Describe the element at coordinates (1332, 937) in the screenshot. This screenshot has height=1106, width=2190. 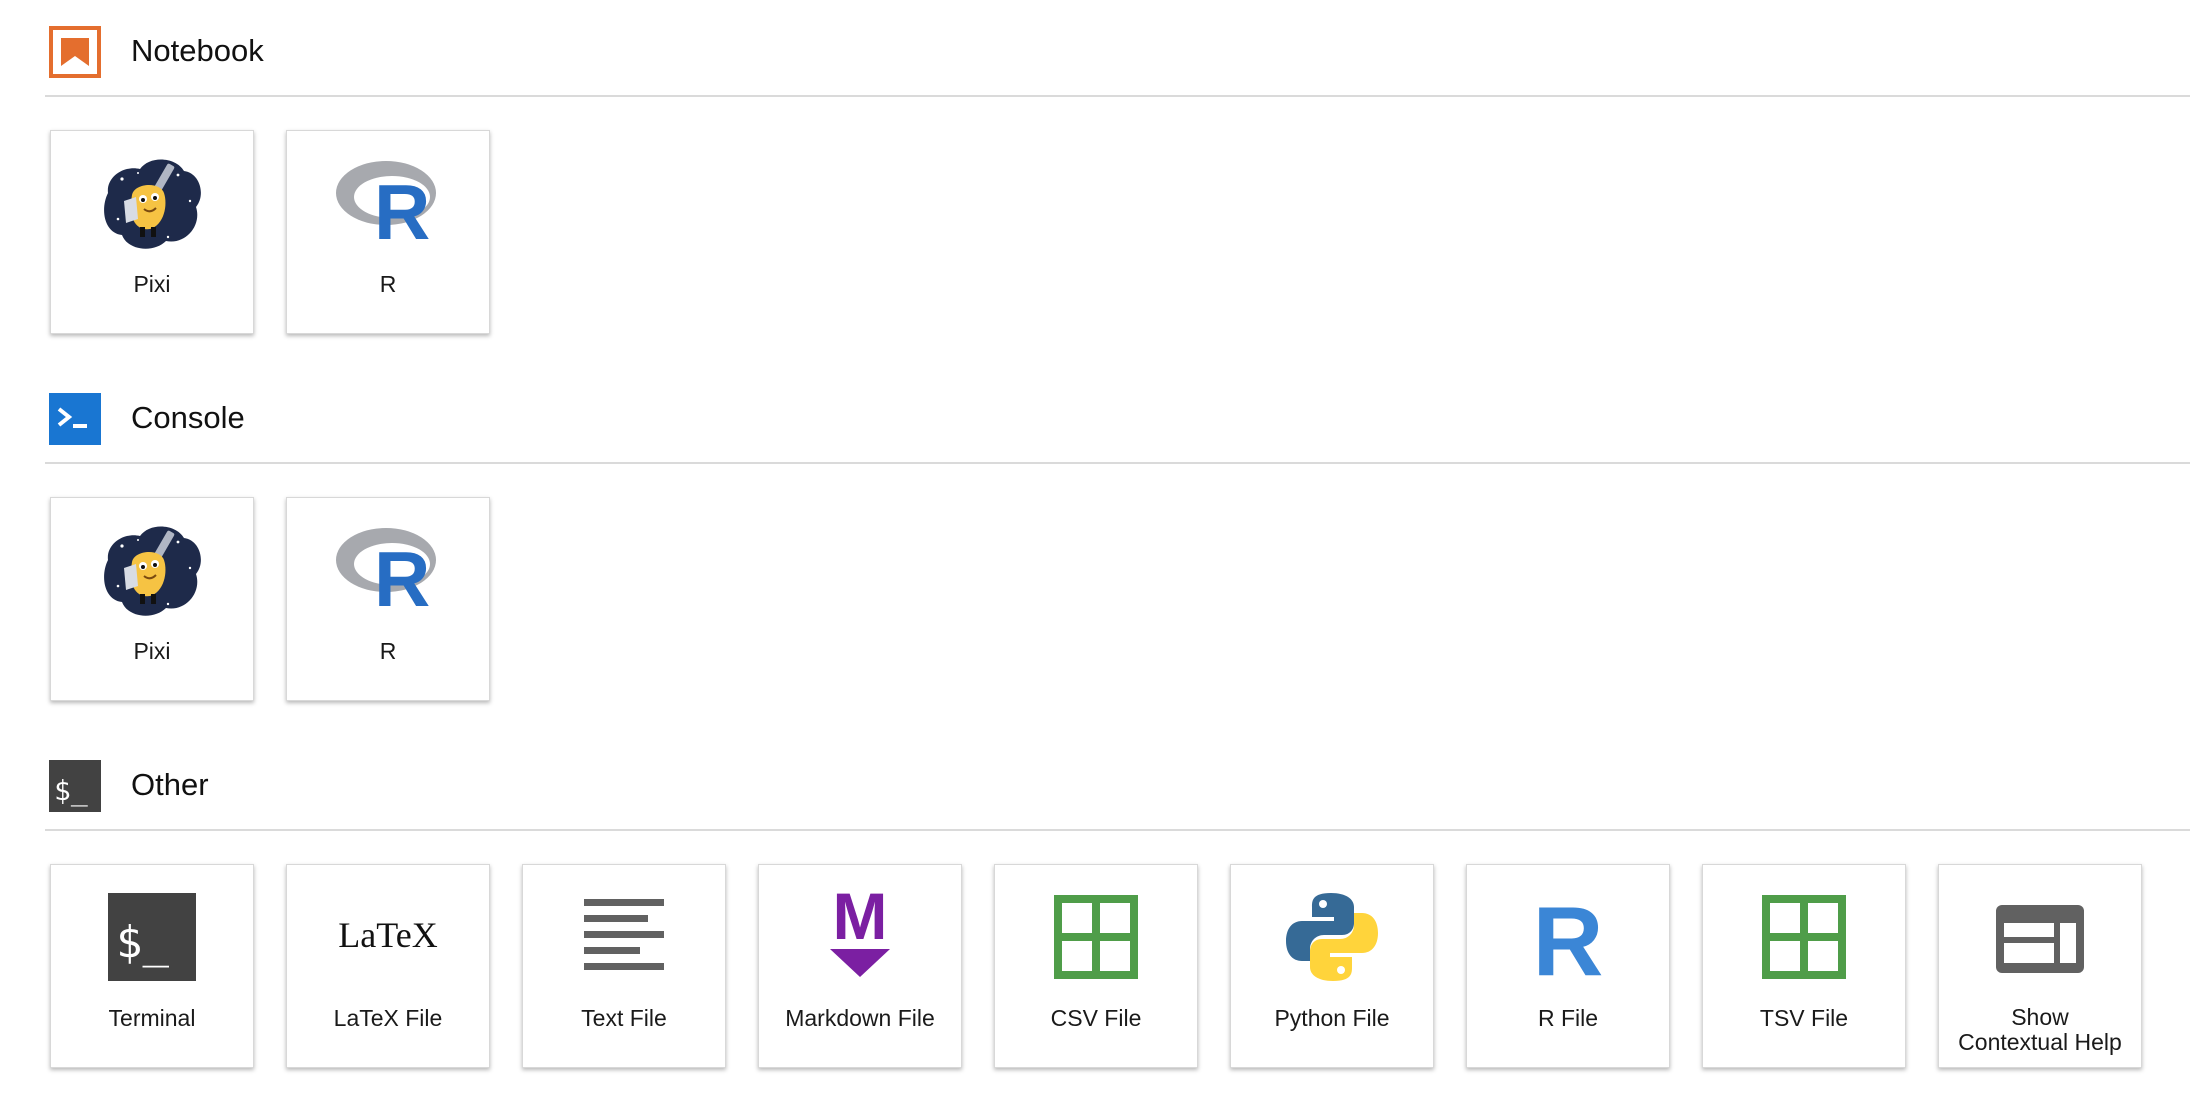
I see `python-icon` at that location.